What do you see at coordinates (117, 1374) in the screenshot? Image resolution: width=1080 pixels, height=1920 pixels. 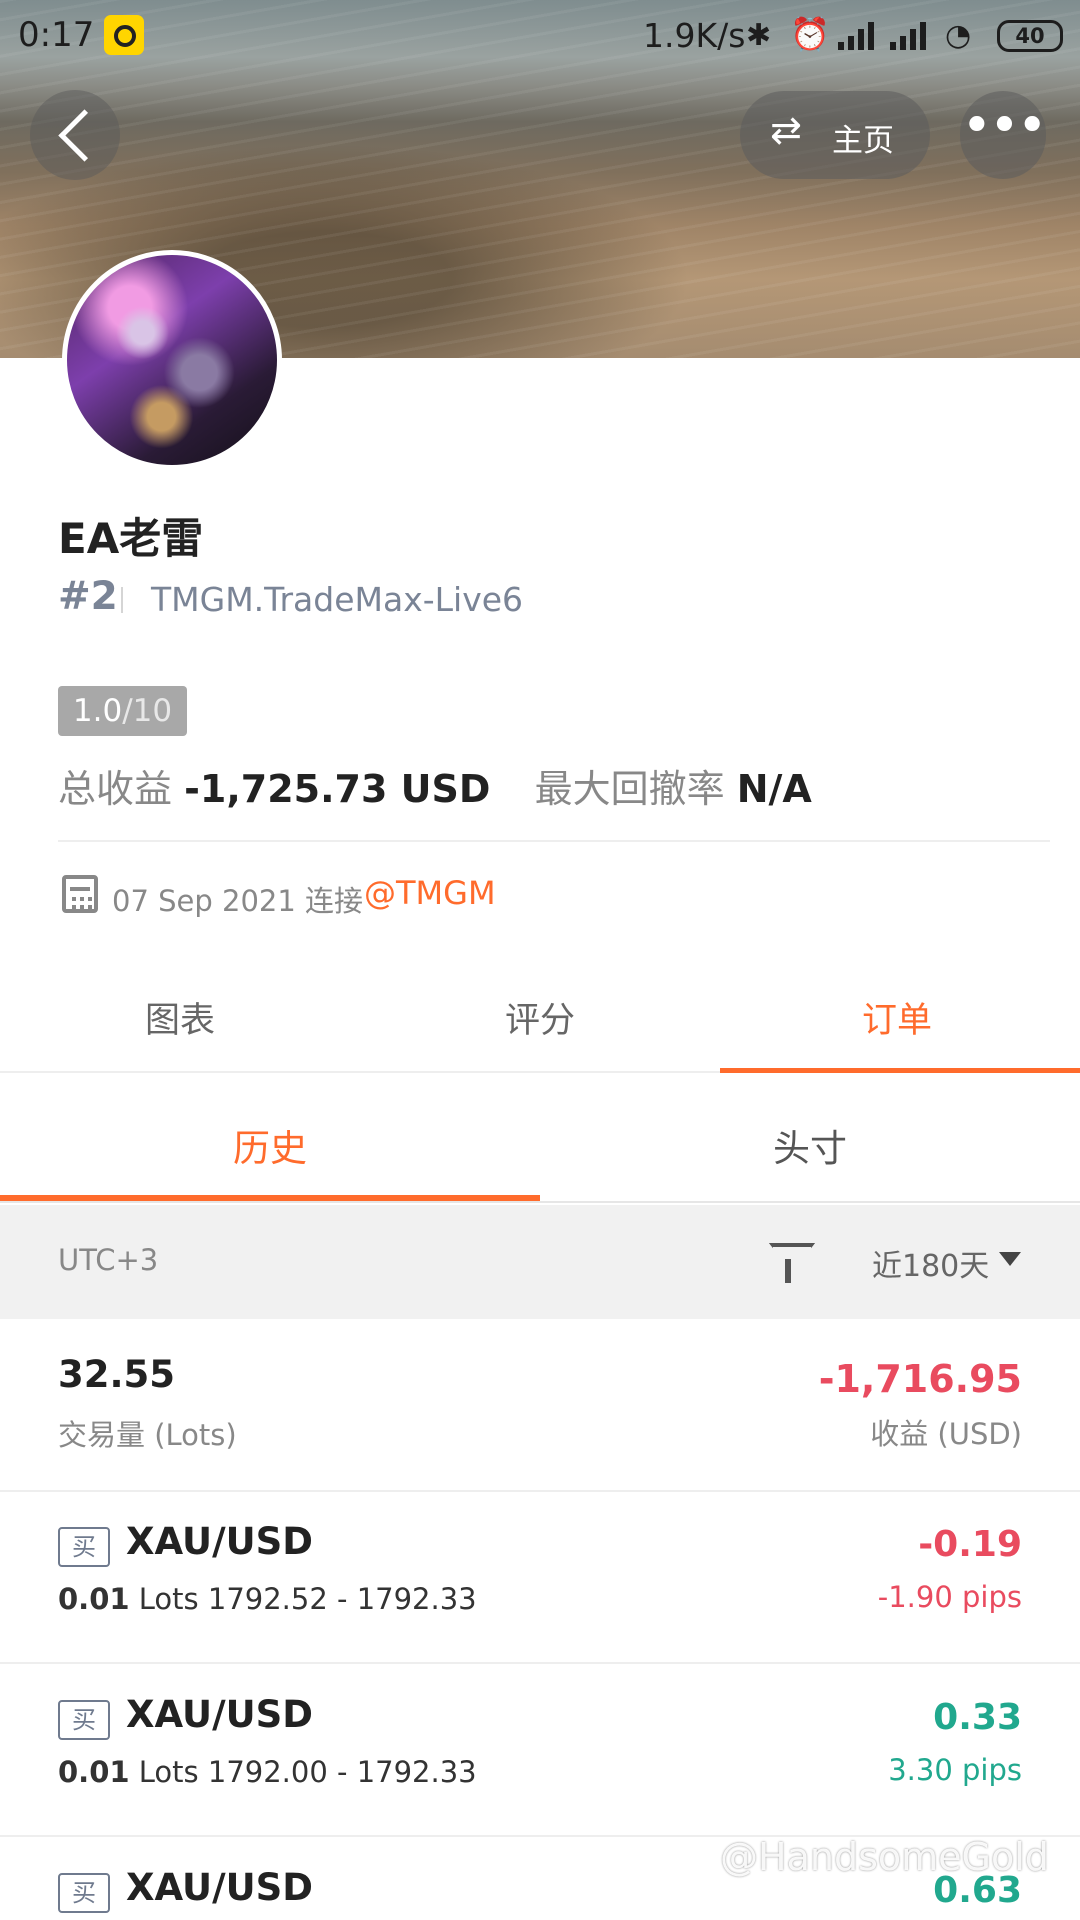 I see `summary-lots: 32.55` at bounding box center [117, 1374].